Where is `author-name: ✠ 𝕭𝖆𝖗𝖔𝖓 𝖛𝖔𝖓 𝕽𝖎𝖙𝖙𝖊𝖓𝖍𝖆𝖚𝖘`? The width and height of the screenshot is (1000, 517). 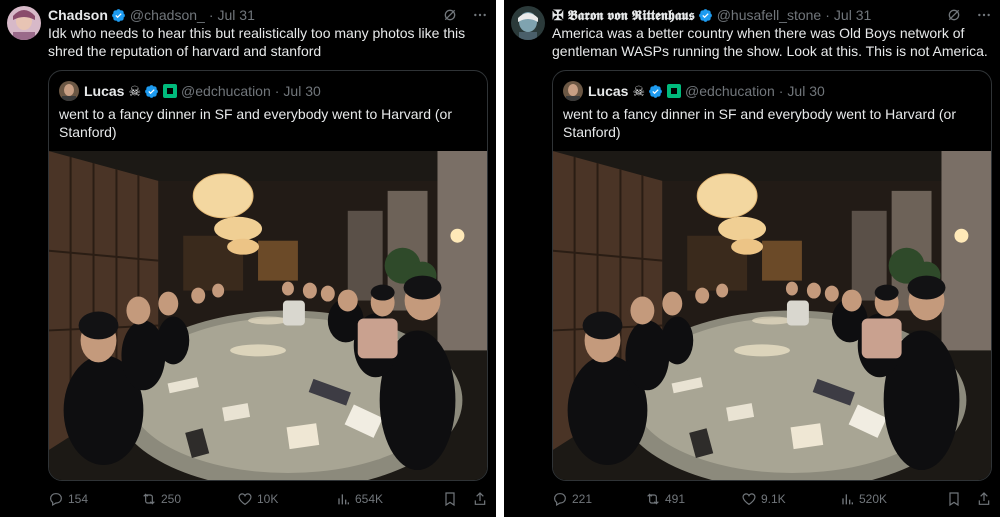
author-name: ✠ 𝕭𝖆𝖗𝖔𝖓 𝖛𝖔𝖓 𝕽𝖎𝖙𝖙𝖊𝖓𝖍𝖆𝖚𝖘 is located at coordinates (623, 15).